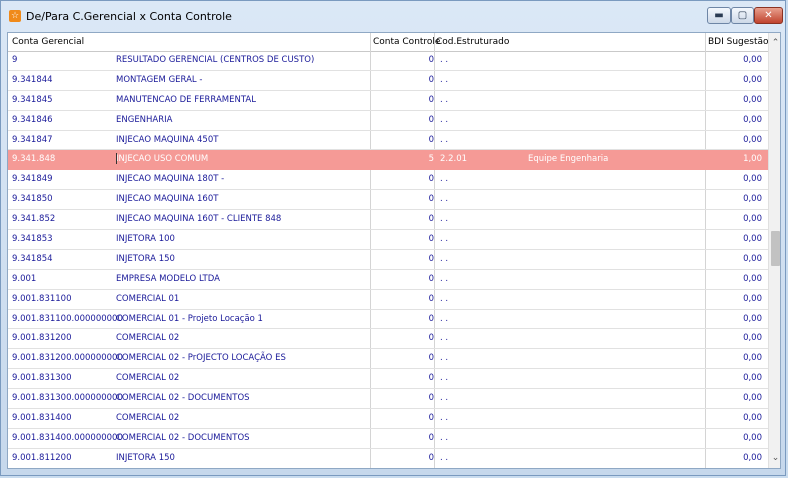 Image resolution: width=788 pixels, height=478 pixels. What do you see at coordinates (33, 159) in the screenshot?
I see `cell-conta-gerencial: 9.341.848` at bounding box center [33, 159].